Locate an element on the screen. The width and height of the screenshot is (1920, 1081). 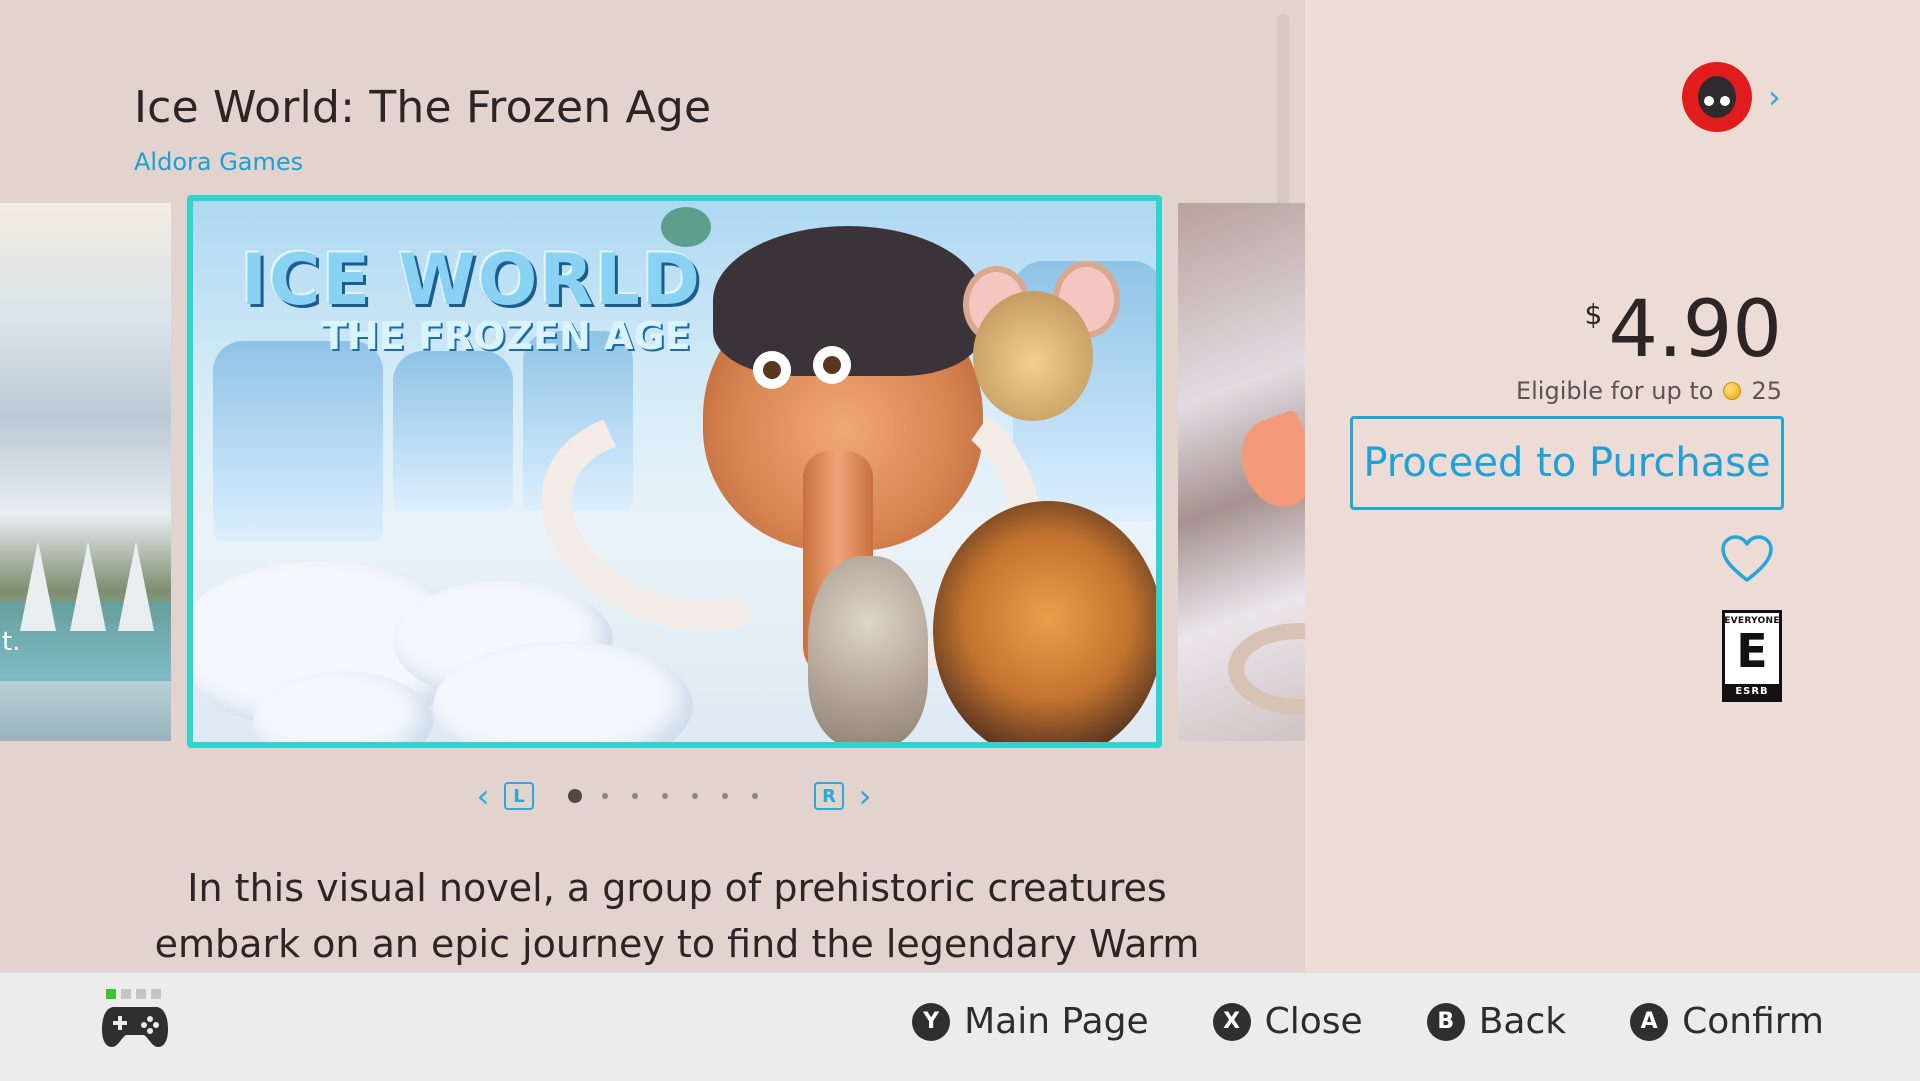
hero-cat-character is located at coordinates (868, 649).